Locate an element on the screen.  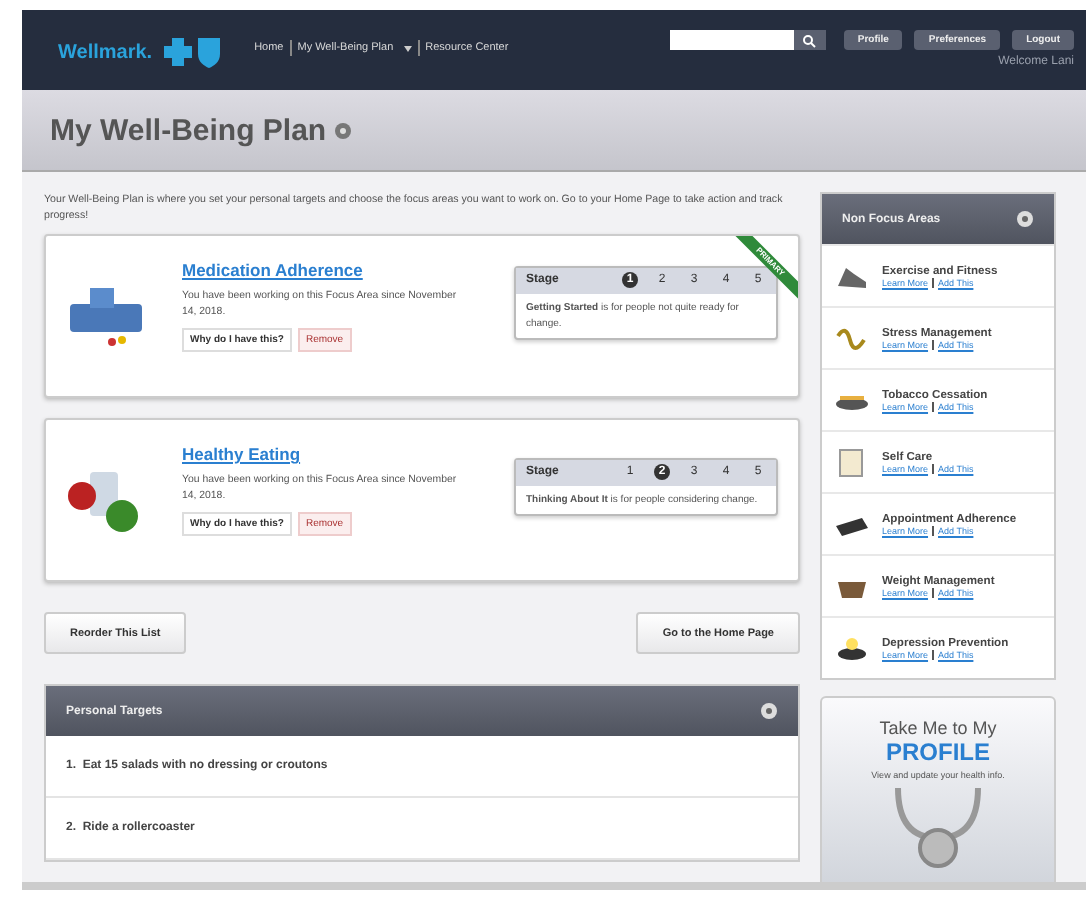
focus-area-link: Medication Adherence is located at coordinates (322, 270).